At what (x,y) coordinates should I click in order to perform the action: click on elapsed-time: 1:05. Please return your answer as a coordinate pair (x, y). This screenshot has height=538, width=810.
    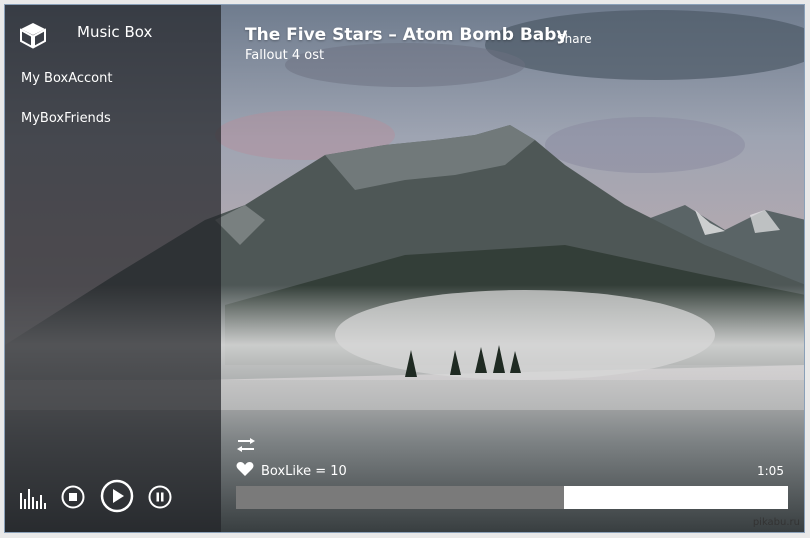
    Looking at the image, I should click on (770, 471).